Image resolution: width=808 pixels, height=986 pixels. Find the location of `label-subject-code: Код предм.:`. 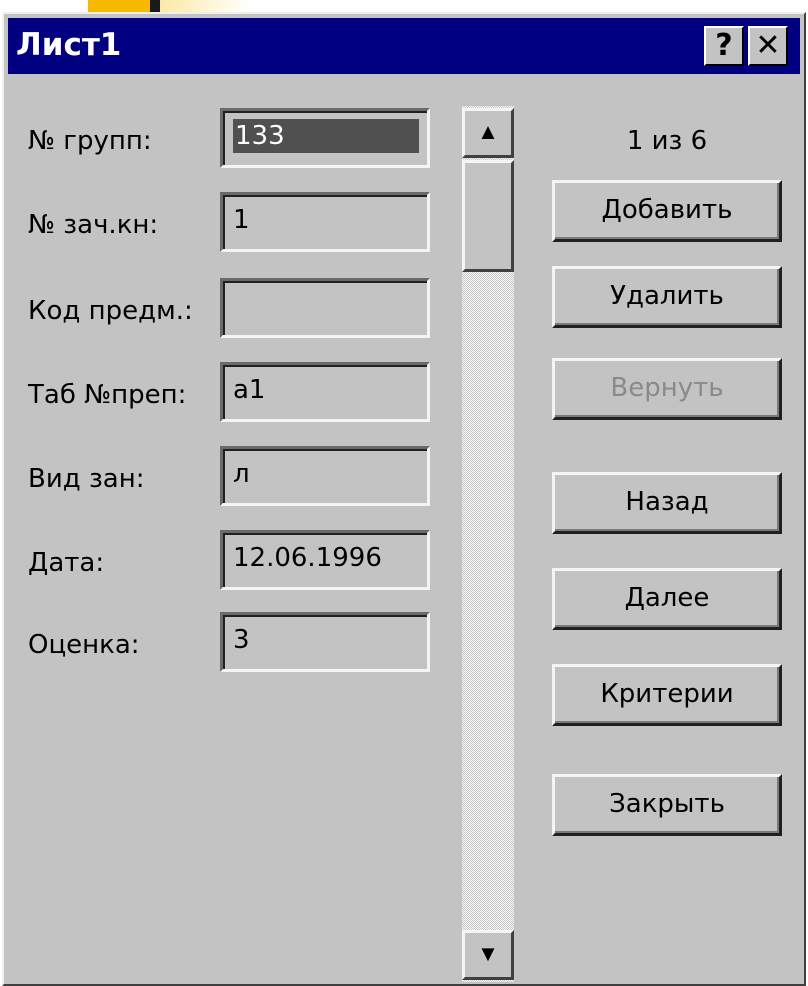

label-subject-code: Код предм.: is located at coordinates (110, 311).